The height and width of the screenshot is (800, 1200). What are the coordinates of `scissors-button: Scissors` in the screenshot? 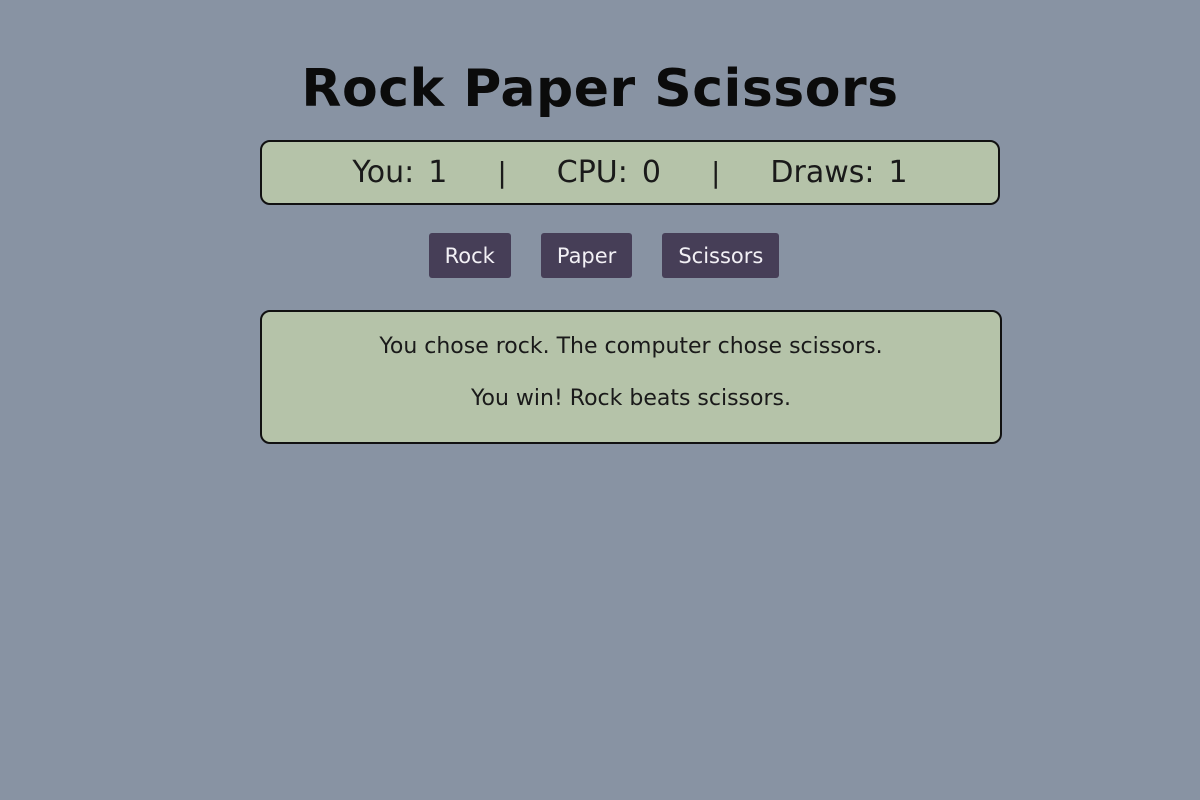 It's located at (721, 255).